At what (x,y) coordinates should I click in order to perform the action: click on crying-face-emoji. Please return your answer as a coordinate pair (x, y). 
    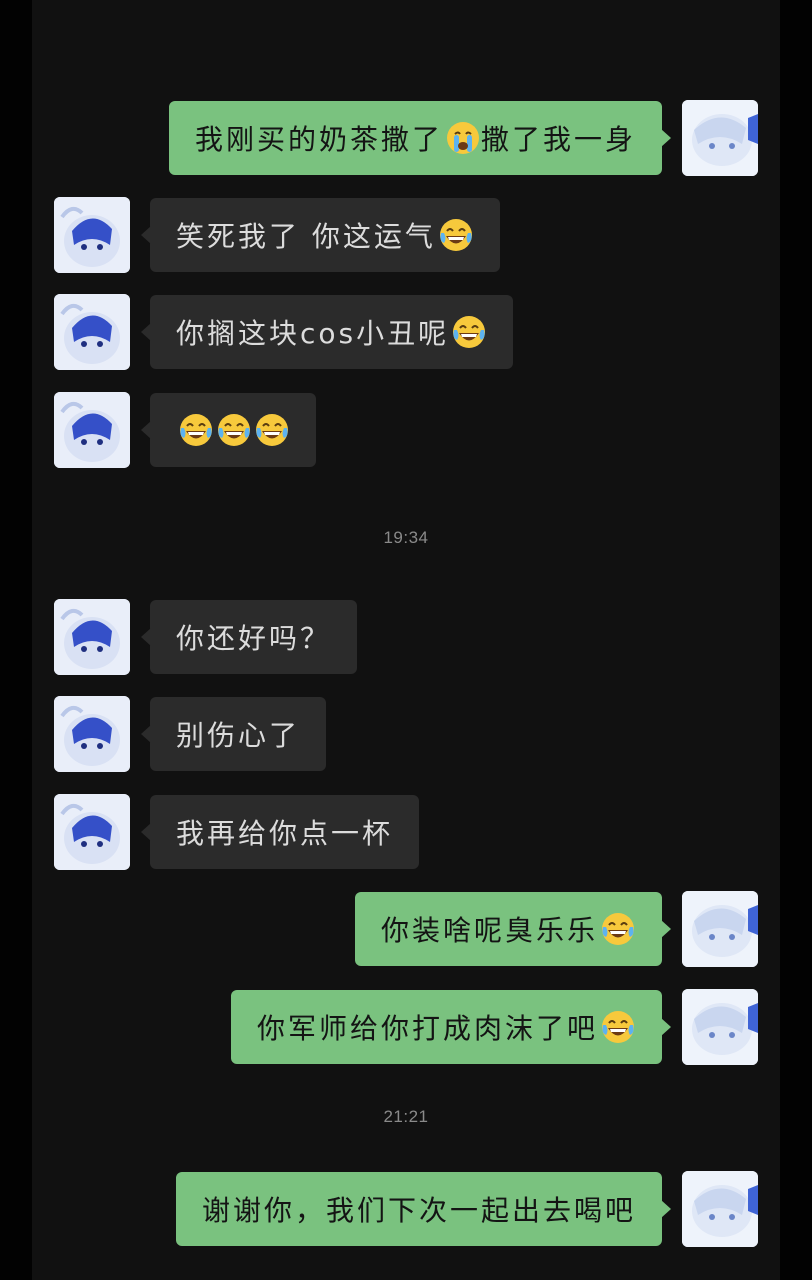
    Looking at the image, I should click on (463, 138).